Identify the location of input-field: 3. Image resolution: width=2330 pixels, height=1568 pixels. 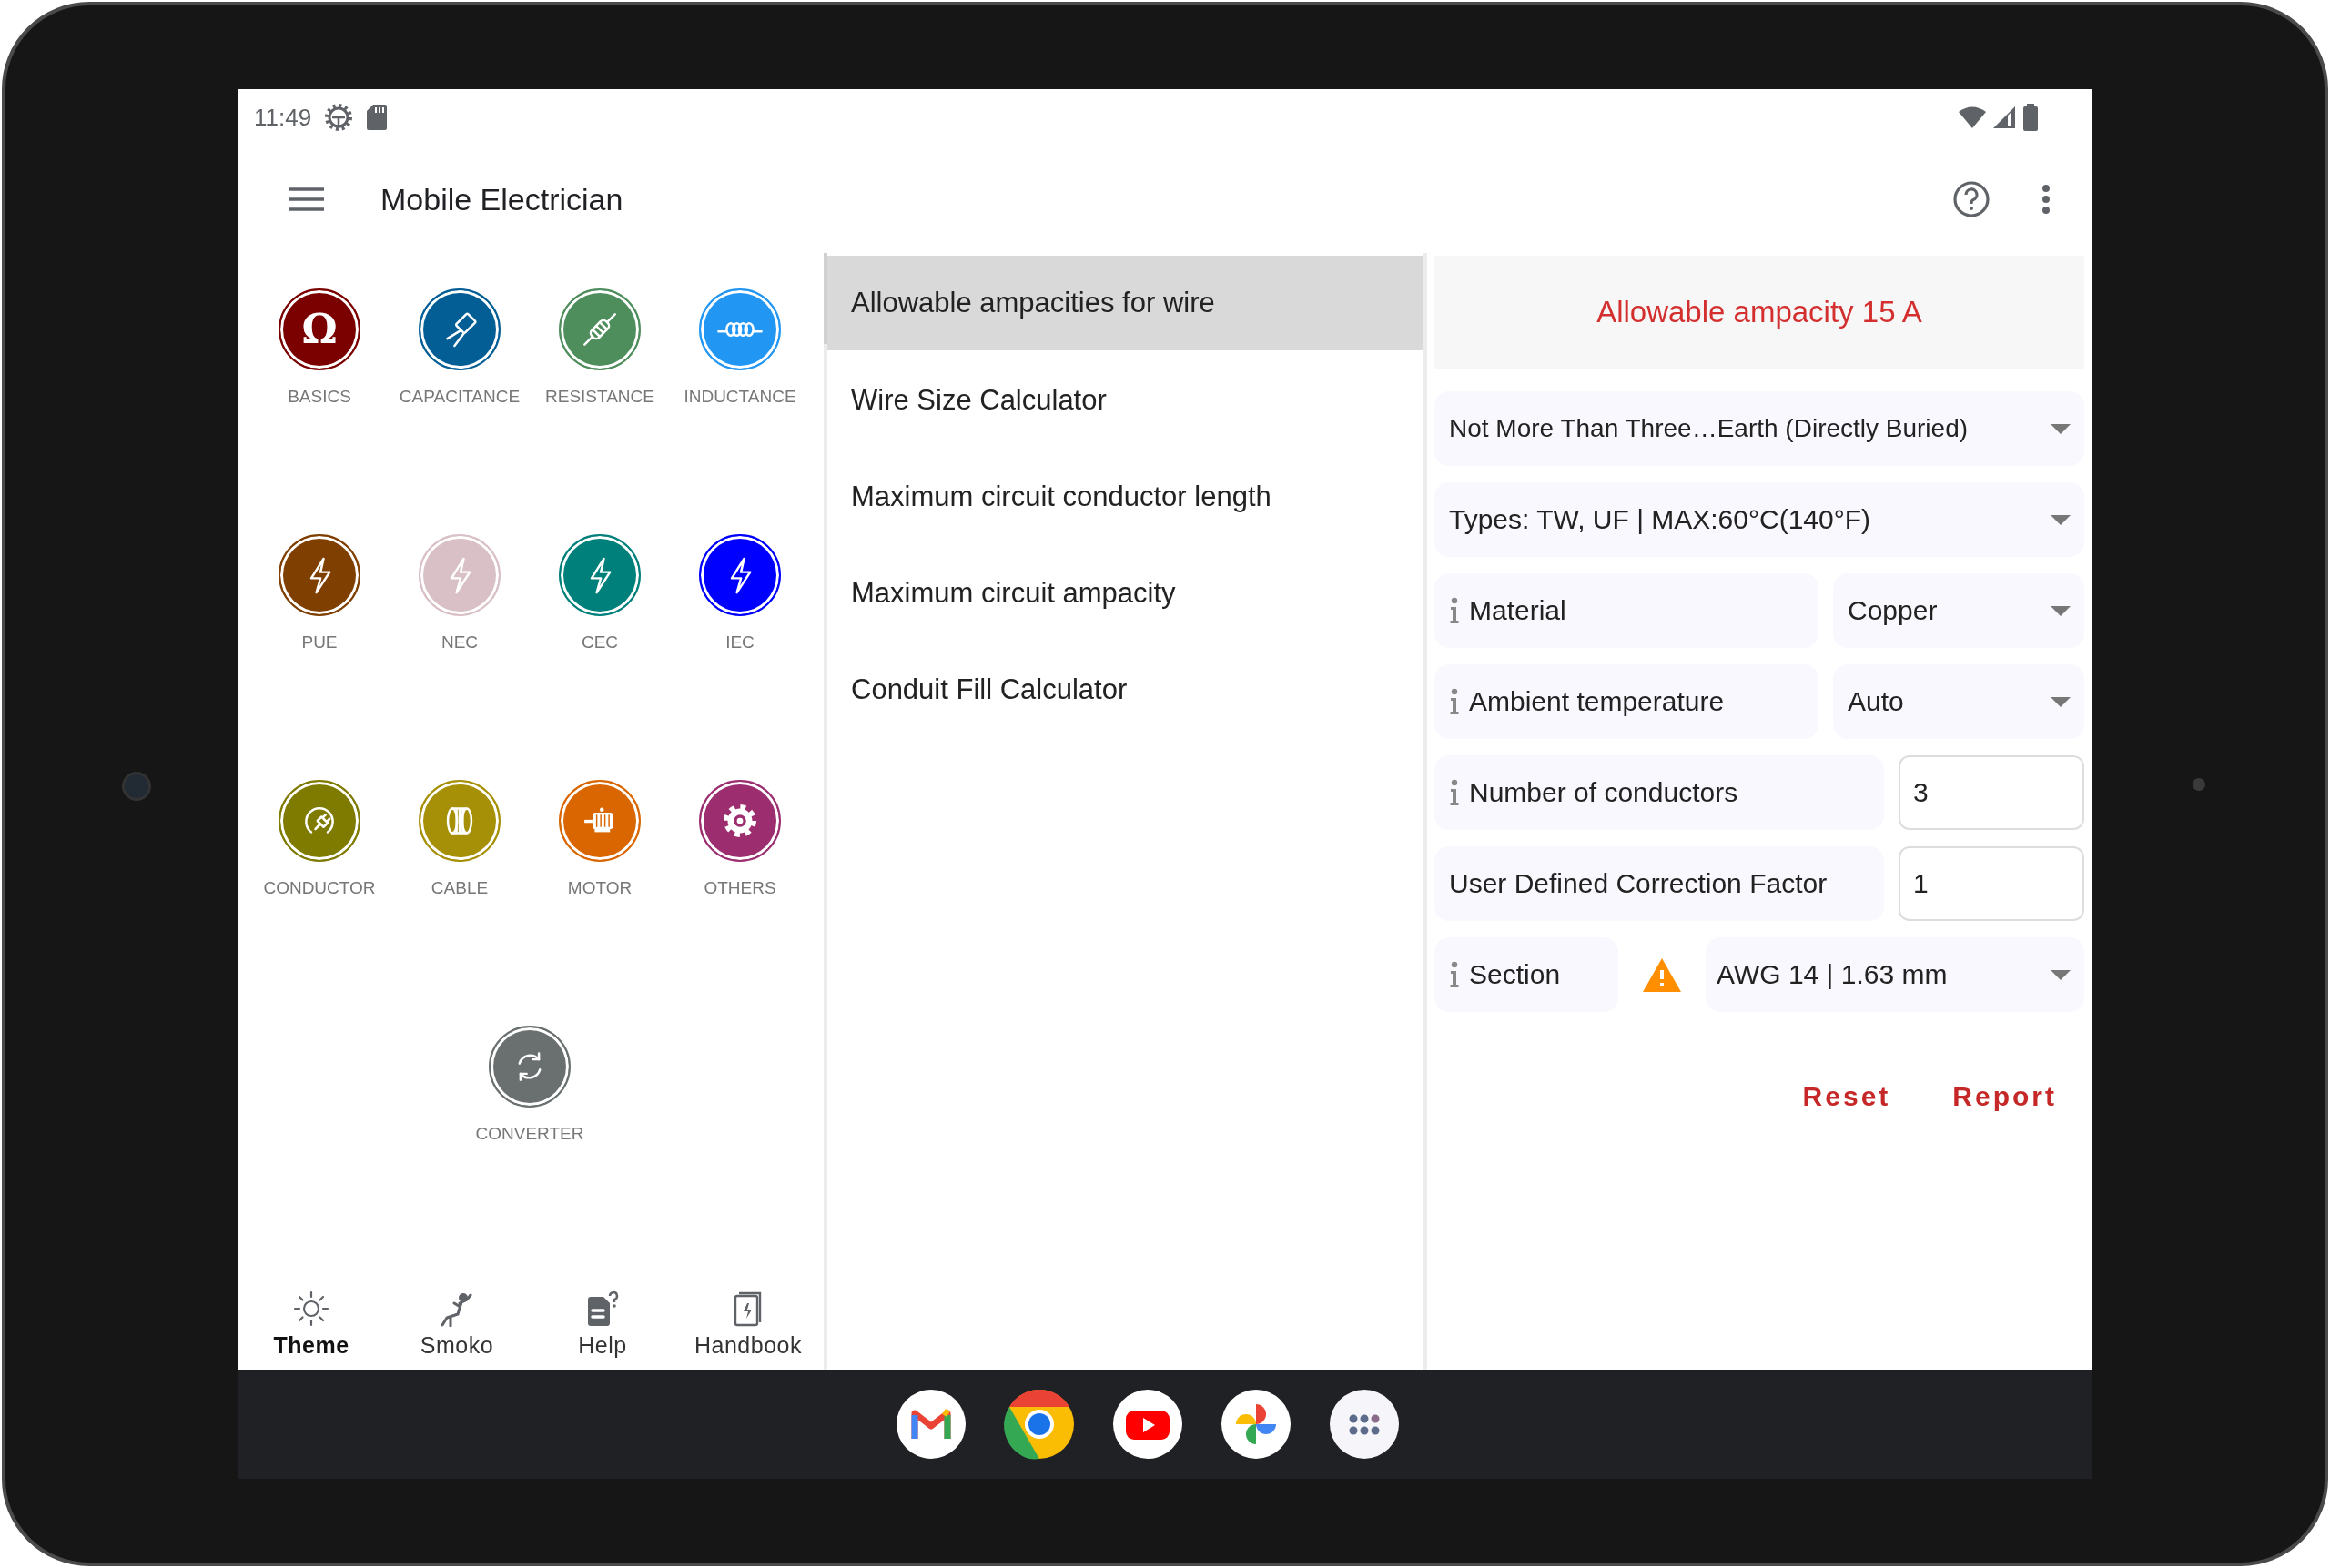
(1992, 792).